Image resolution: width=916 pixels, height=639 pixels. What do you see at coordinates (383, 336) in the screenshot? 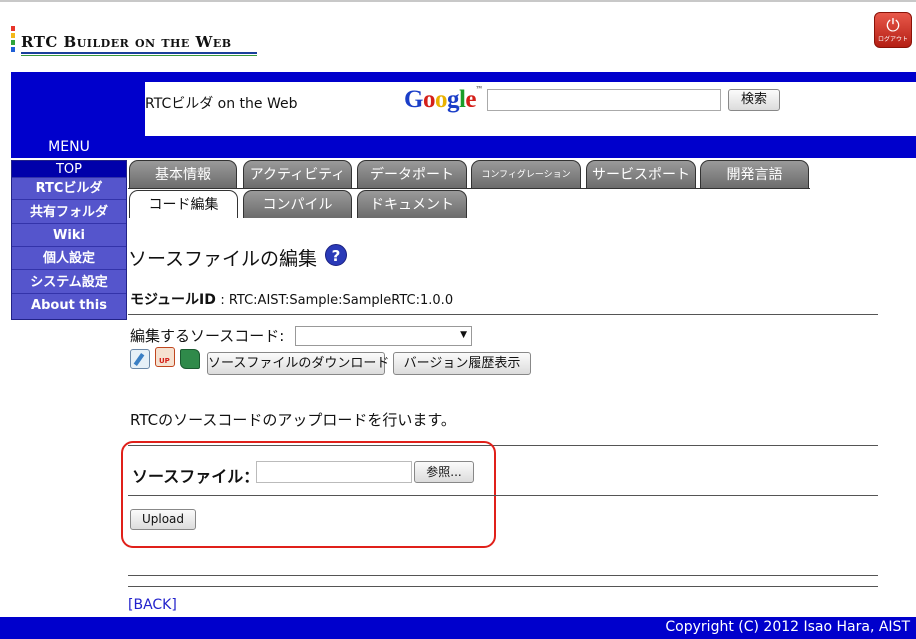
I see `source-code-select: ▼` at bounding box center [383, 336].